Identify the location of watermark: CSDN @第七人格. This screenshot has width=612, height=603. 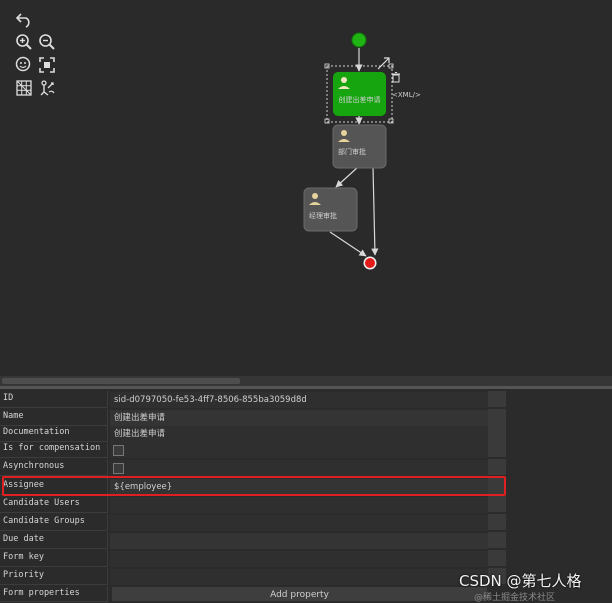
(520, 581).